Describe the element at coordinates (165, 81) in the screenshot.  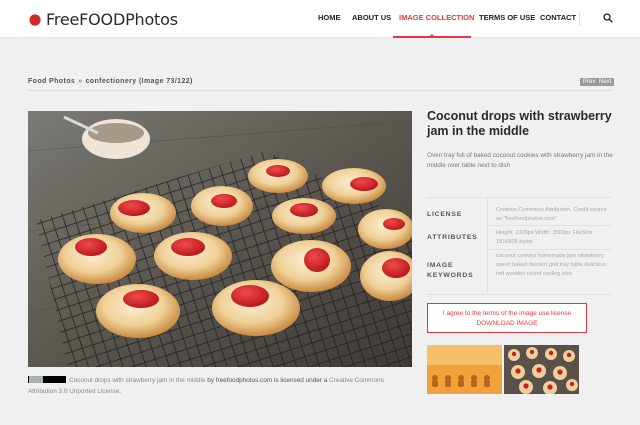
I see `breadcrumb-position: (Image 73/122)` at that location.